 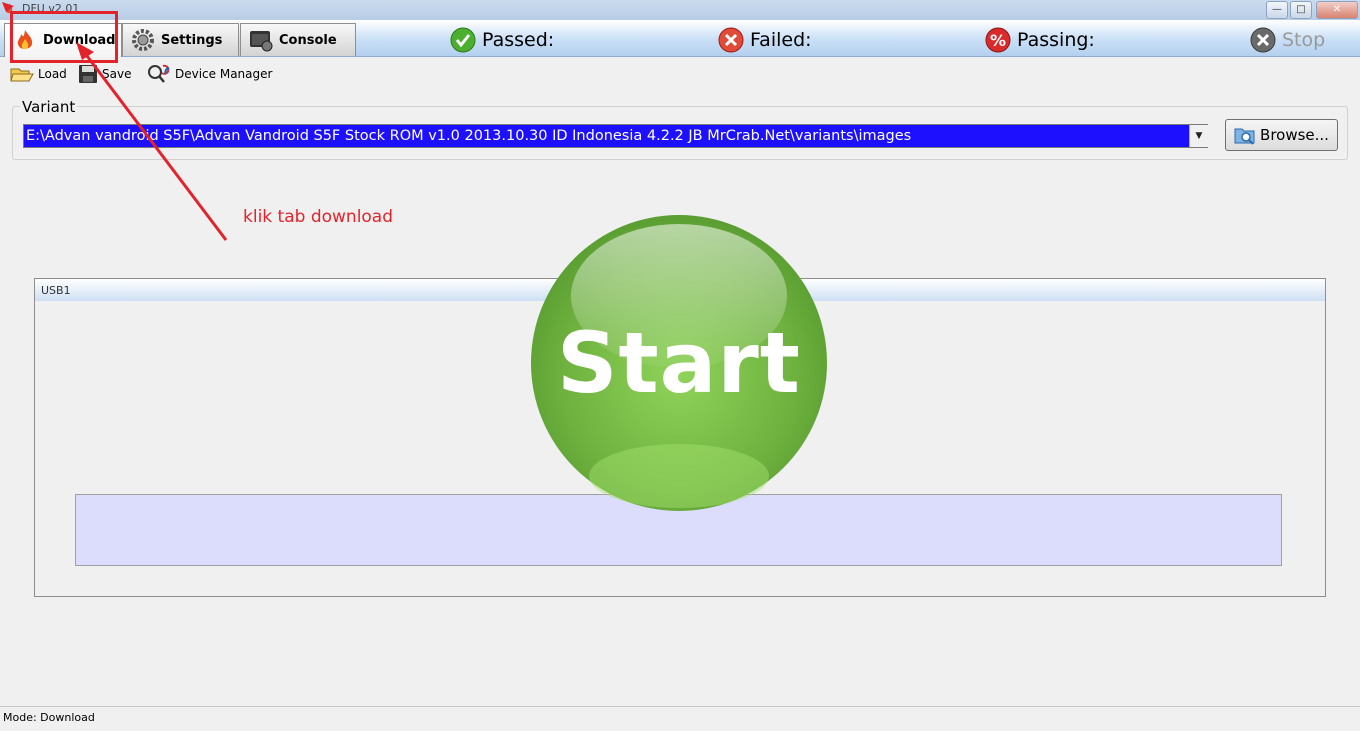 I want to click on stop-button: Stop, so click(x=1287, y=40).